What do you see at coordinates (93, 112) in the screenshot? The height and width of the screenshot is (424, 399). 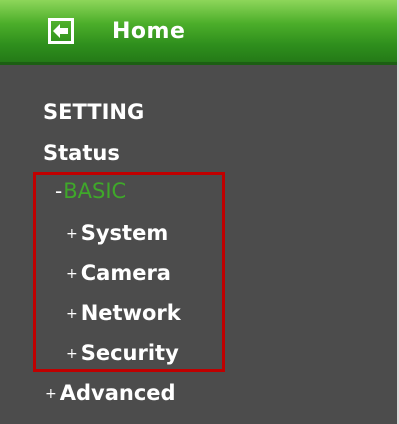 I see `setting-heading: SETTING` at bounding box center [93, 112].